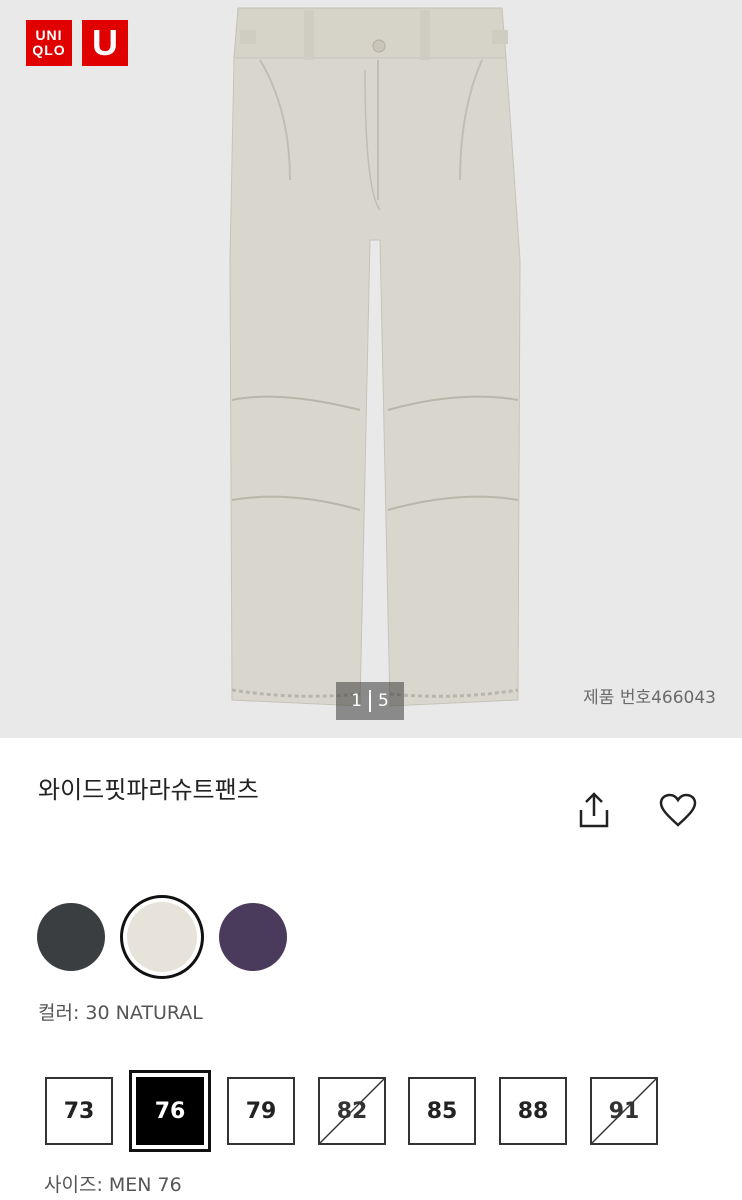  What do you see at coordinates (162, 937) in the screenshot?
I see `color-swatch-natural` at bounding box center [162, 937].